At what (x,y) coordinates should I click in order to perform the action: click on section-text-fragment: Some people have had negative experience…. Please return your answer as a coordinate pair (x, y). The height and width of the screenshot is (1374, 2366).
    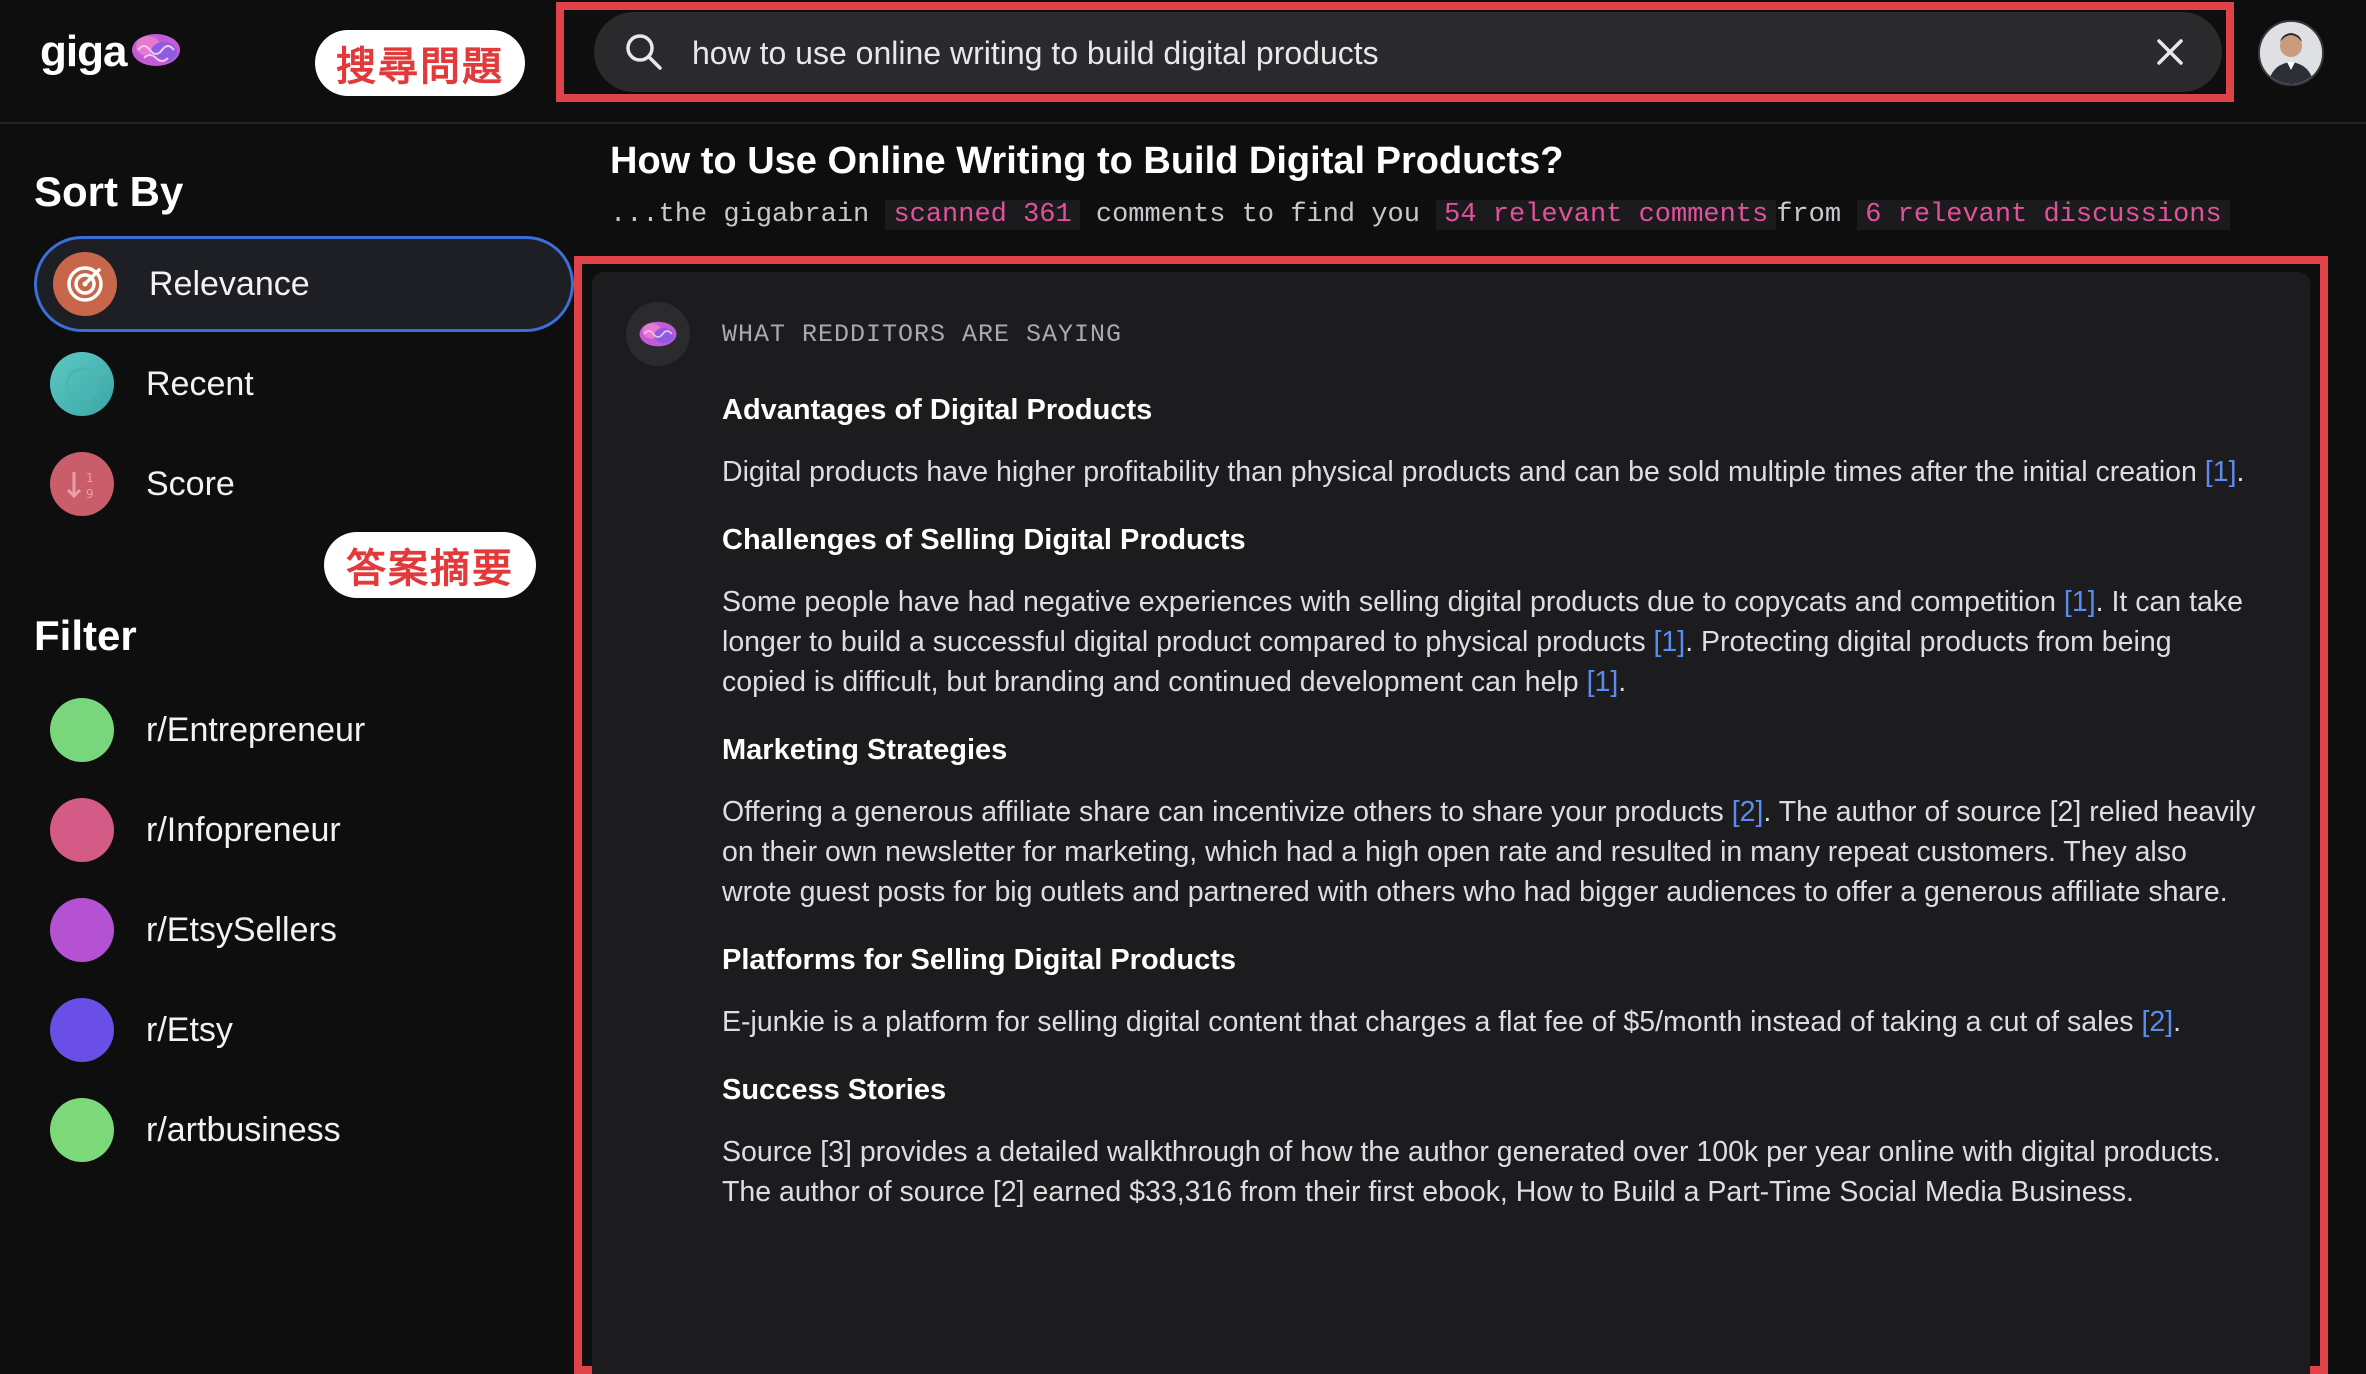
    Looking at the image, I should click on (1393, 602).